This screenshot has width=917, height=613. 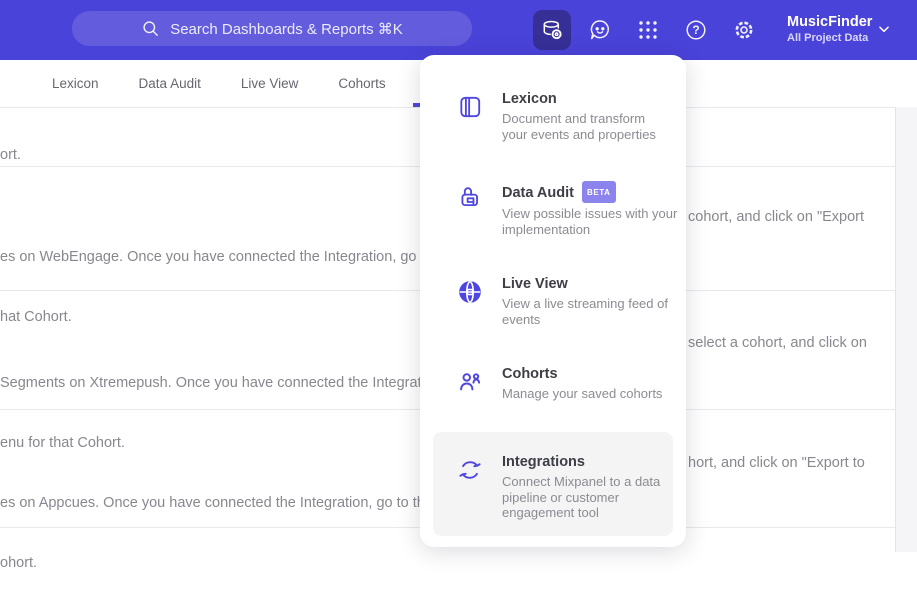 I want to click on chevron-down-icon, so click(x=884, y=29).